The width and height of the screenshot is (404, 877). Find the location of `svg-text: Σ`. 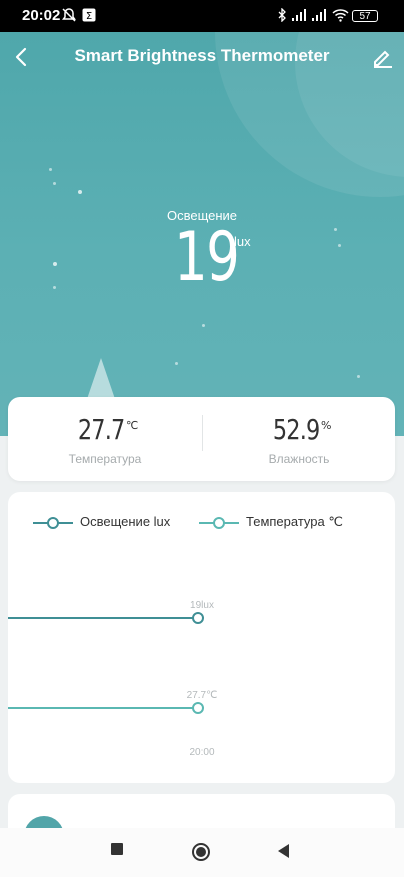

svg-text: Σ is located at coordinates (89, 16).